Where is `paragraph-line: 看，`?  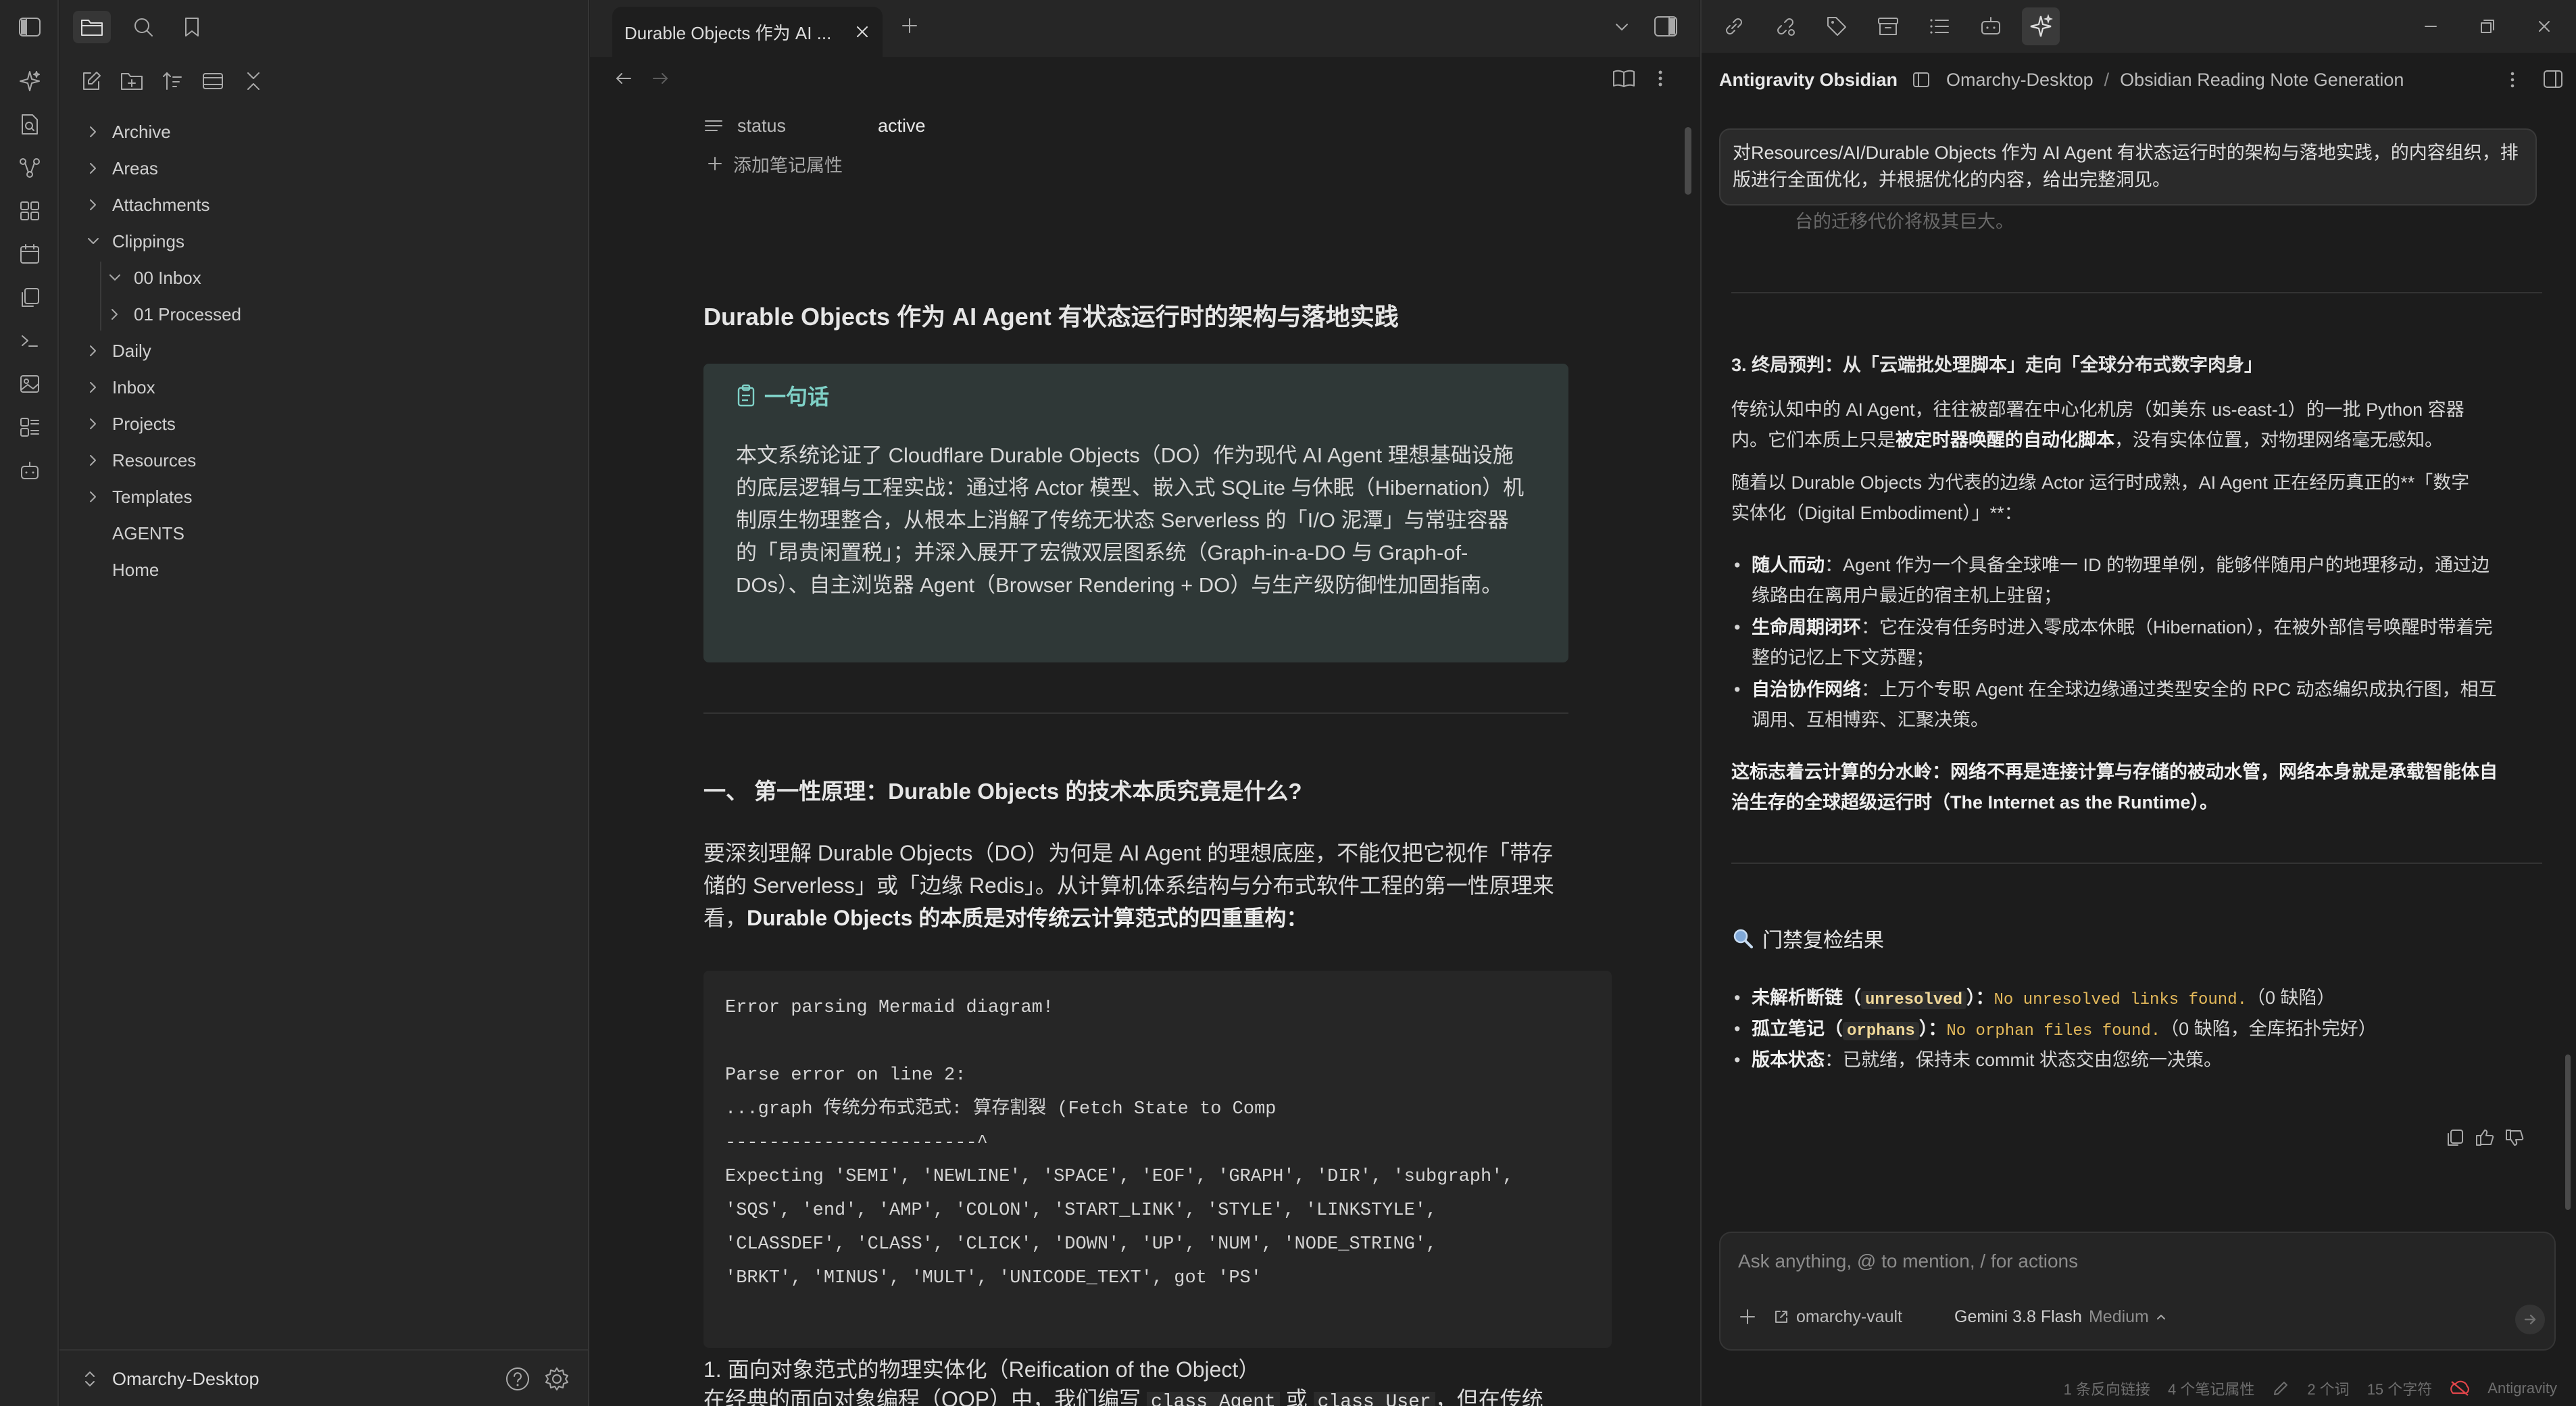
paragraph-line: 看， is located at coordinates (725, 918).